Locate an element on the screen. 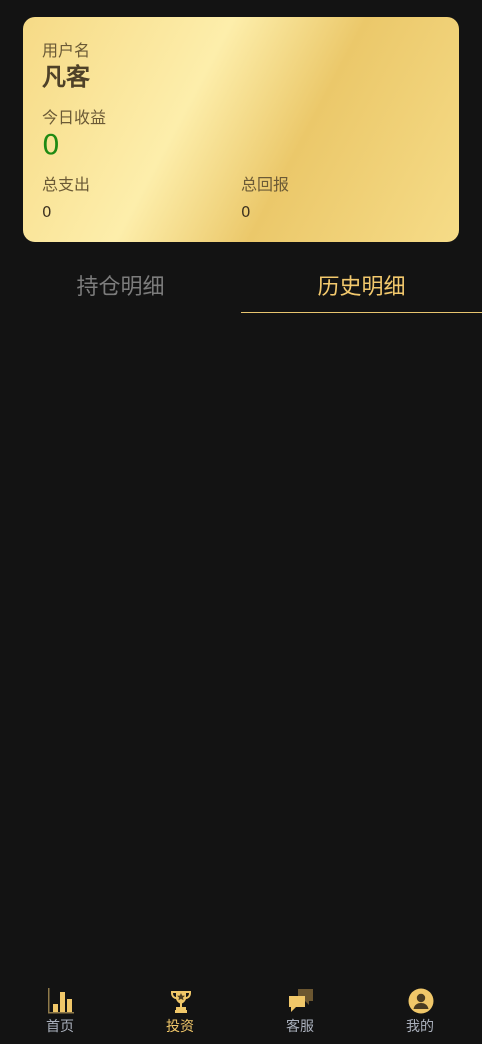  total-expense-value: 0 is located at coordinates (47, 212).